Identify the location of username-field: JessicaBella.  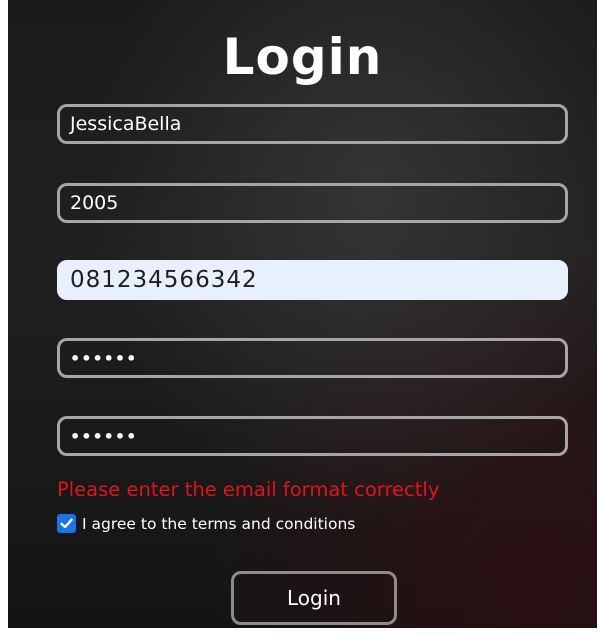
(312, 124).